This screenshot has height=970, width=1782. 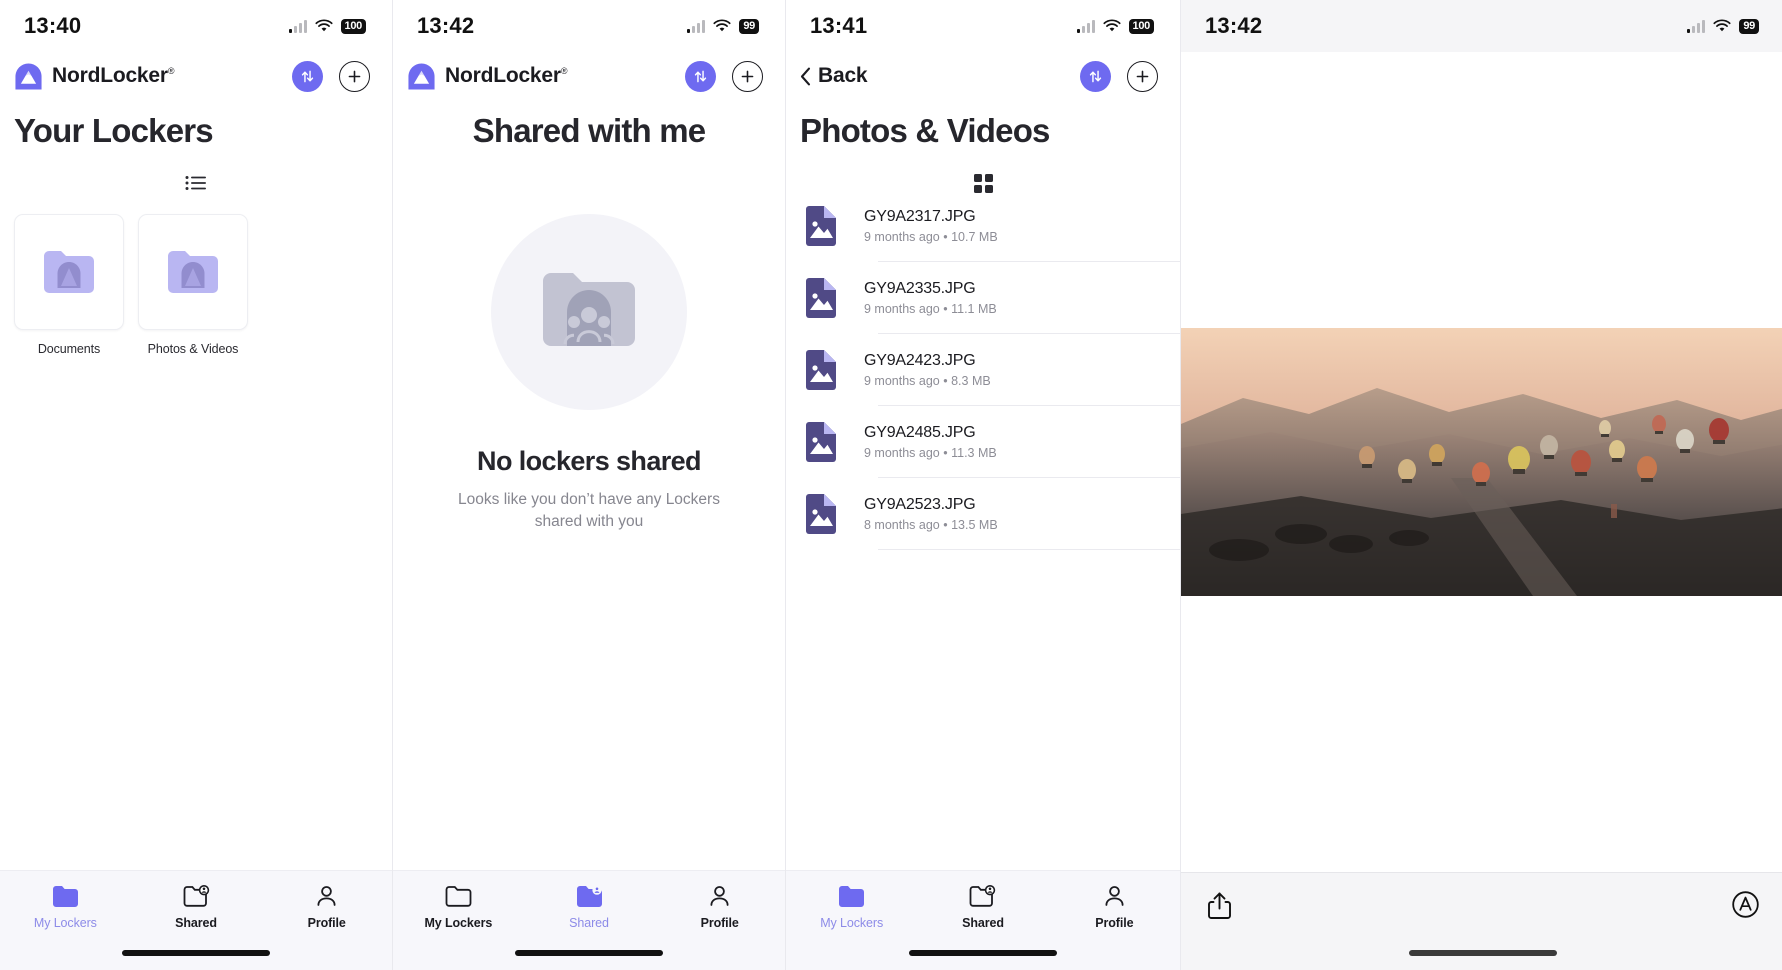 I want to click on grid-view-icon, so click(x=983, y=183).